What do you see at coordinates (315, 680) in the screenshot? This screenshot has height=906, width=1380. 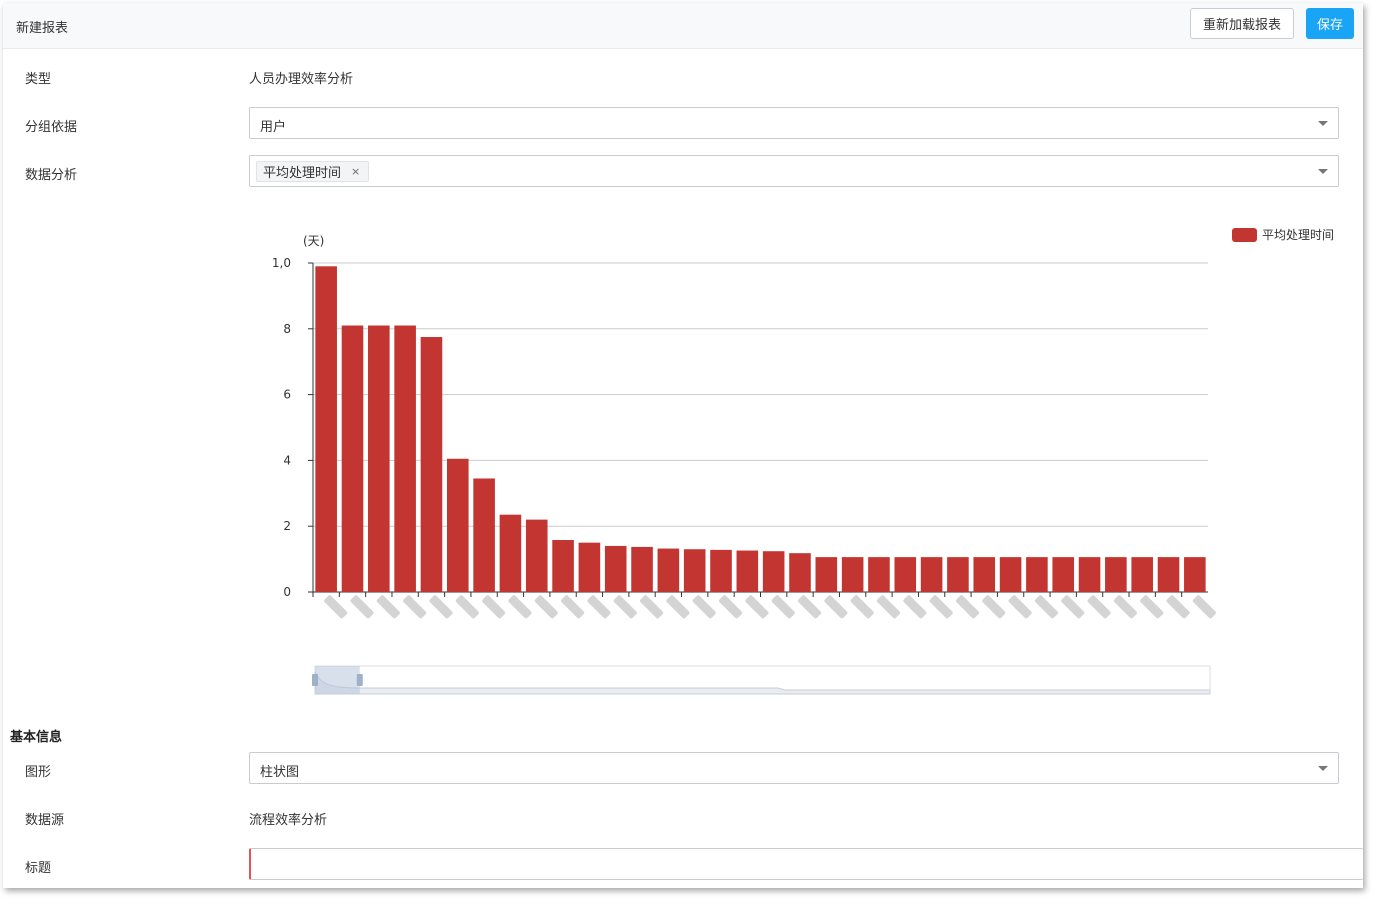 I see `zoom-handle-left` at bounding box center [315, 680].